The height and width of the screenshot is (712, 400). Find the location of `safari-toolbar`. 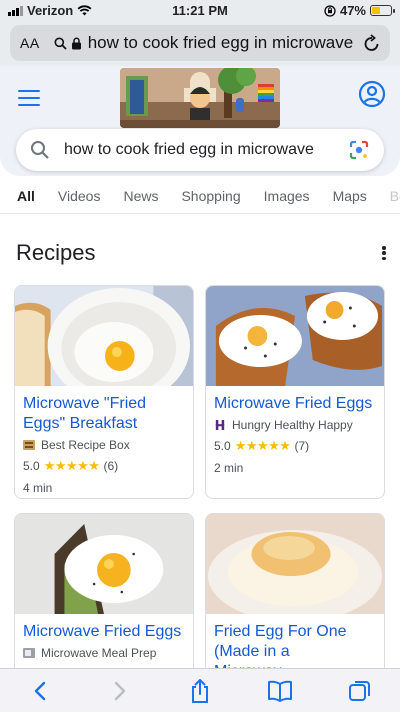

safari-toolbar is located at coordinates (200, 690).